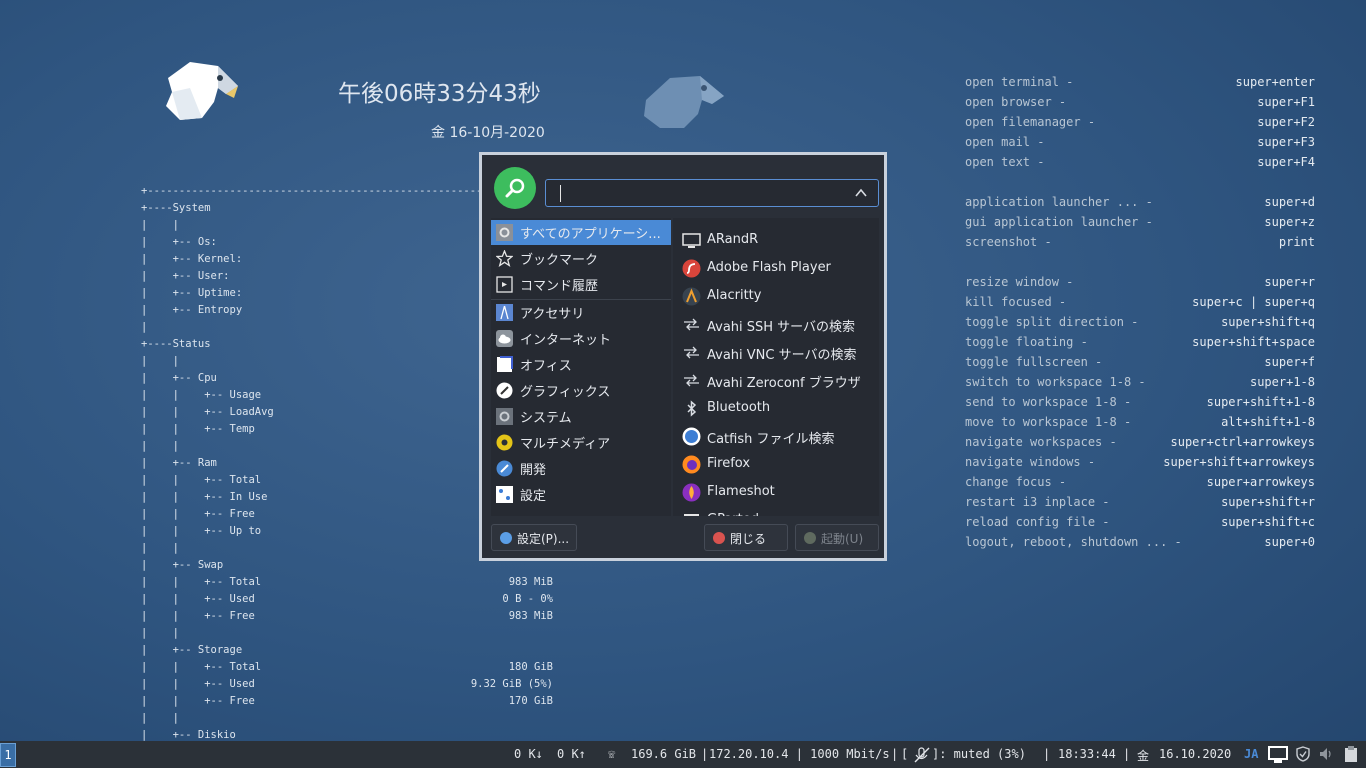 The width and height of the screenshot is (1366, 768). Describe the element at coordinates (733, 239) in the screenshot. I see `app-label: ARandR` at that location.